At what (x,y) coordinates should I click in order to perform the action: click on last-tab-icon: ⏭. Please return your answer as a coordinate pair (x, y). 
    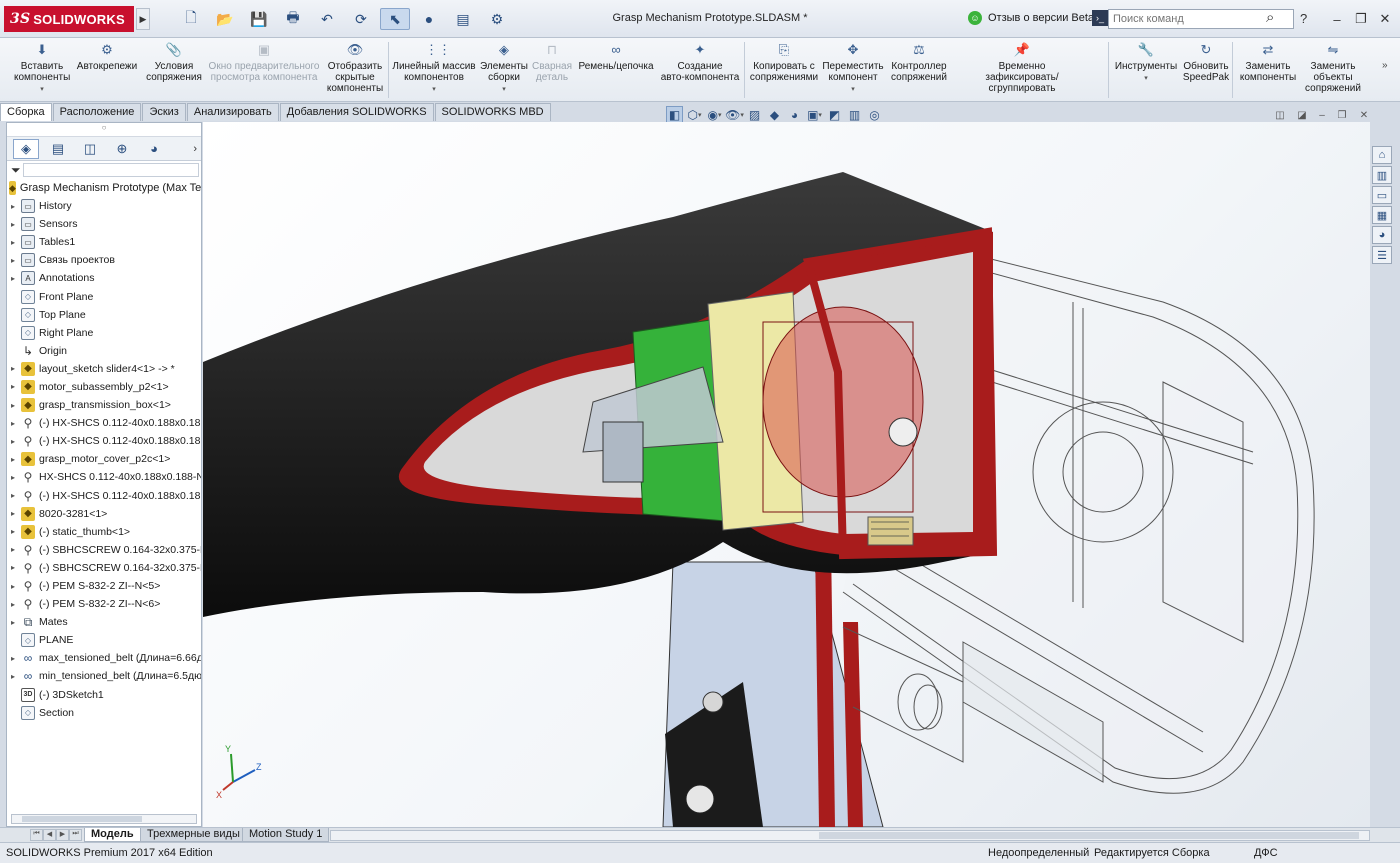
    Looking at the image, I should click on (75, 835).